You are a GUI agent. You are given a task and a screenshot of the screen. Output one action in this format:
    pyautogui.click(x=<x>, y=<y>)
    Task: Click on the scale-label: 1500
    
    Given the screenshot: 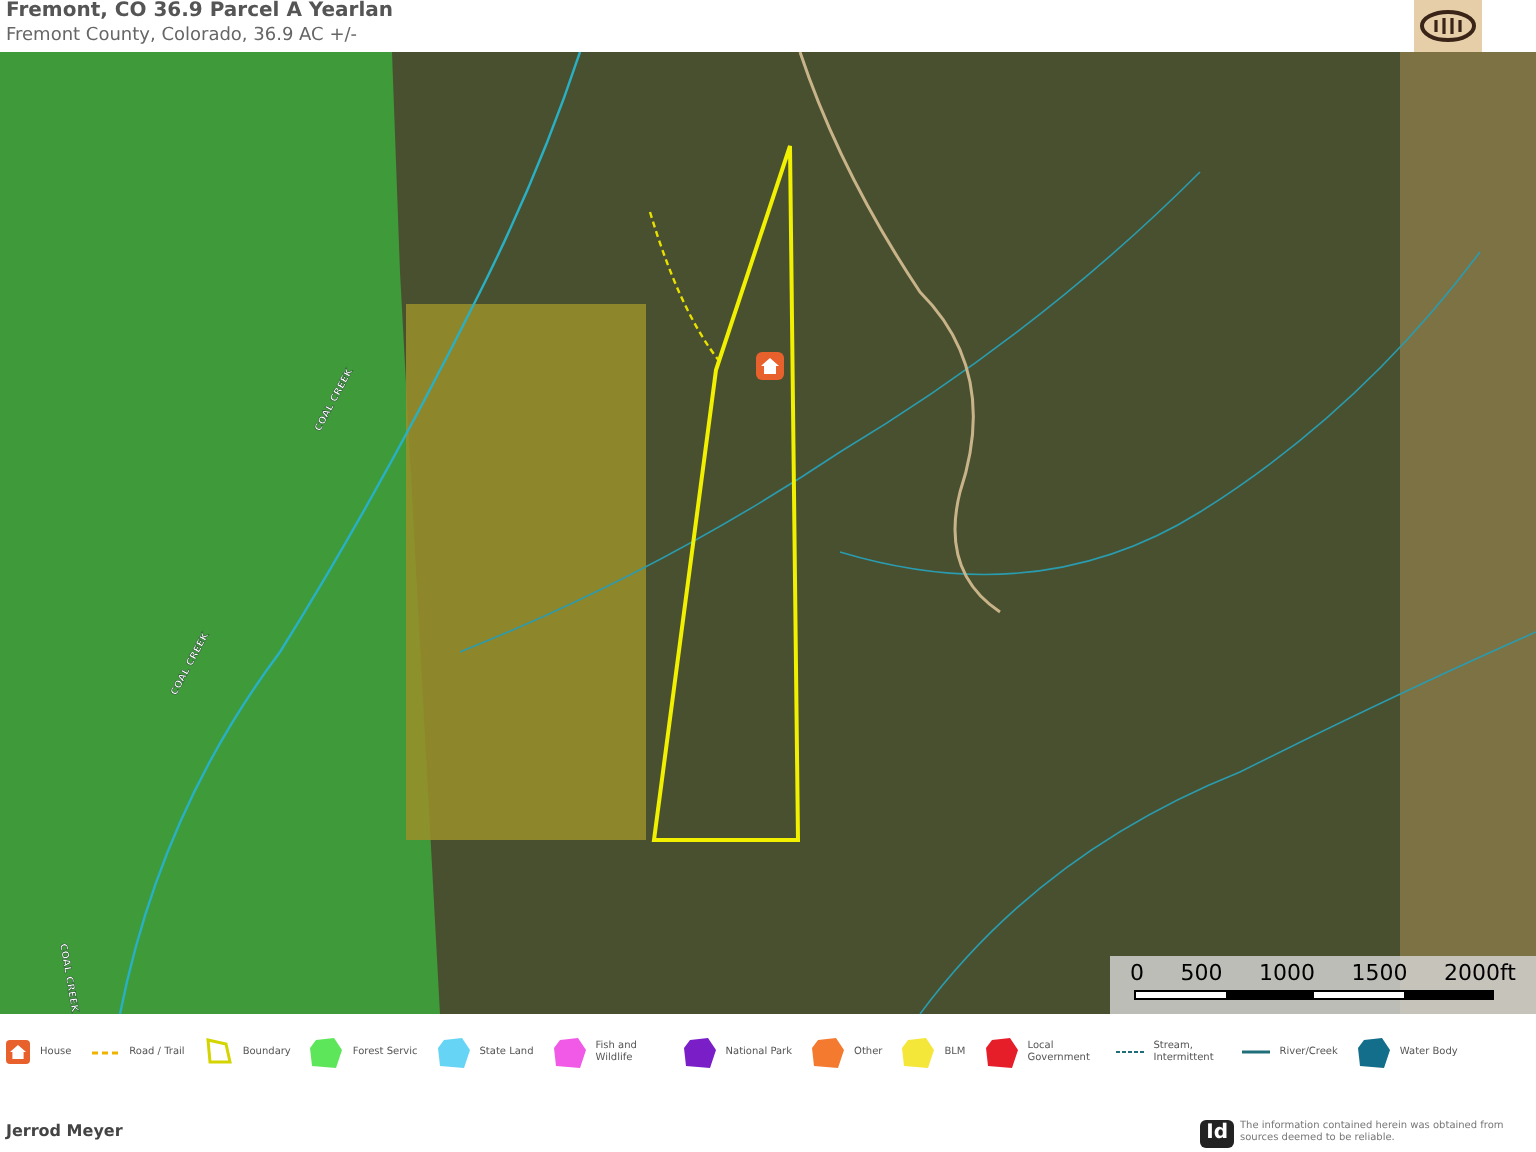 What is the action you would take?
    pyautogui.click(x=1379, y=974)
    